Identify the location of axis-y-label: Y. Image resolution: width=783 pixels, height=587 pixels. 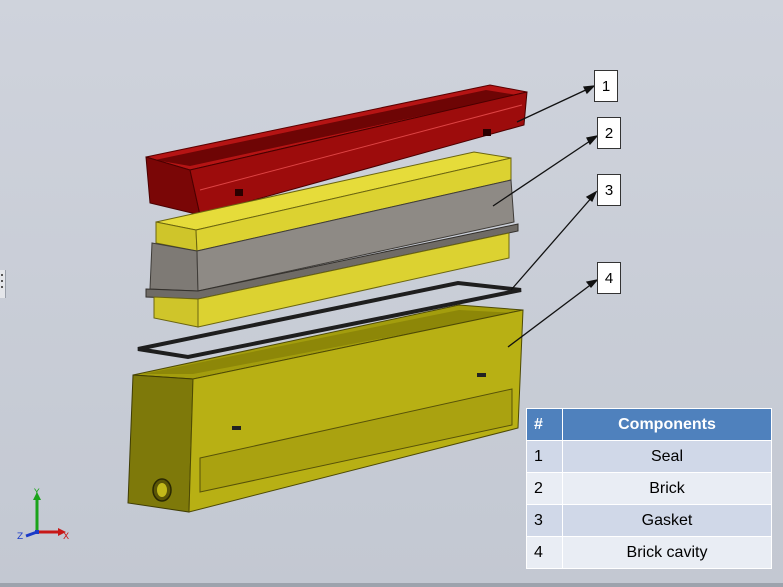
(36, 493).